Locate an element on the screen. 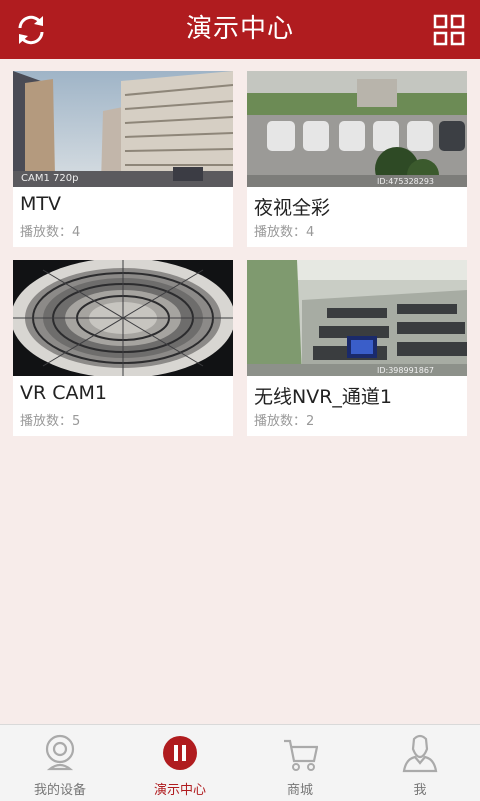 The height and width of the screenshot is (801, 480). tab-label: 演示中心 is located at coordinates (179, 790).